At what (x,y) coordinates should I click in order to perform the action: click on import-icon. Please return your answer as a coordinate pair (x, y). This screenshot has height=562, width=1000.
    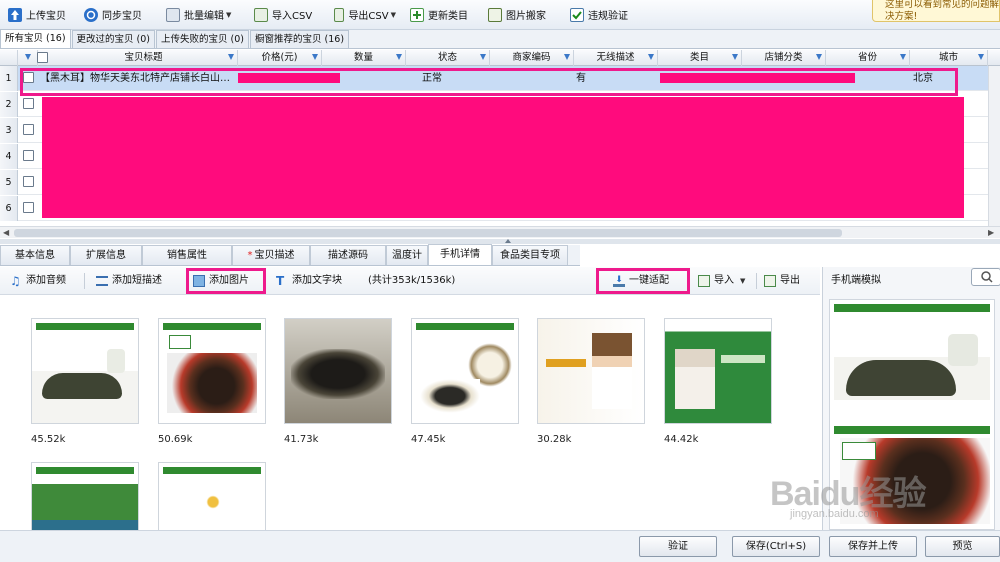
    Looking at the image, I should click on (704, 281).